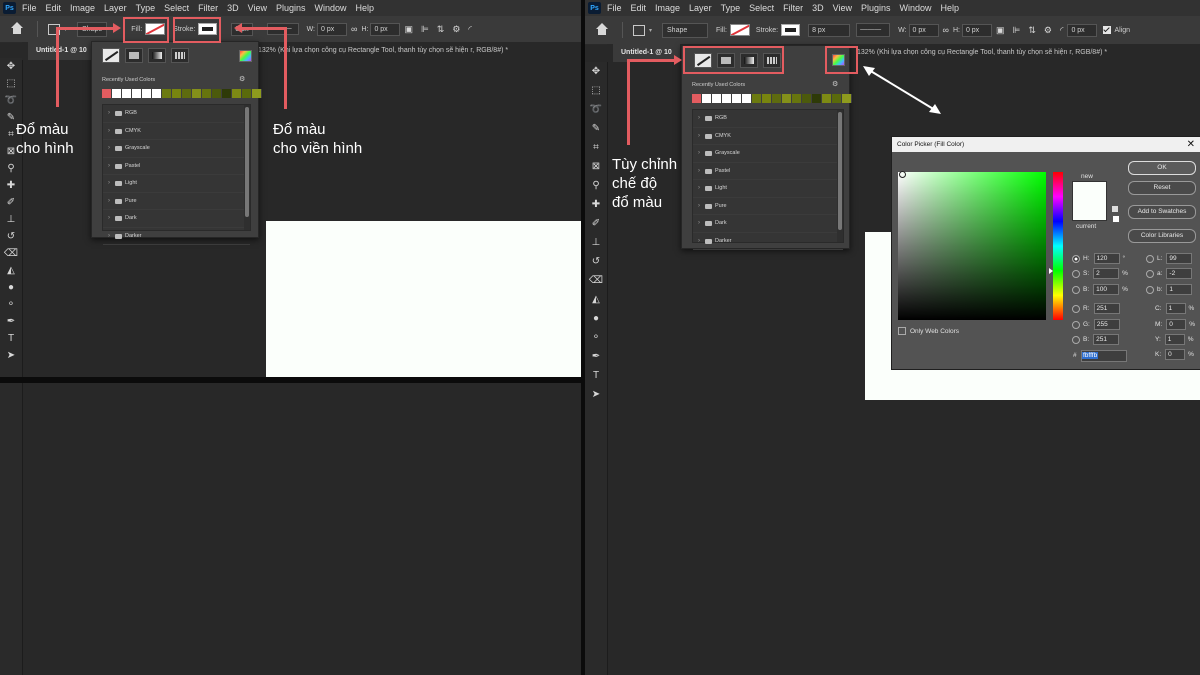 The width and height of the screenshot is (1200, 675). Describe the element at coordinates (1179, 289) in the screenshot. I see `lab-b-input: 1` at that location.